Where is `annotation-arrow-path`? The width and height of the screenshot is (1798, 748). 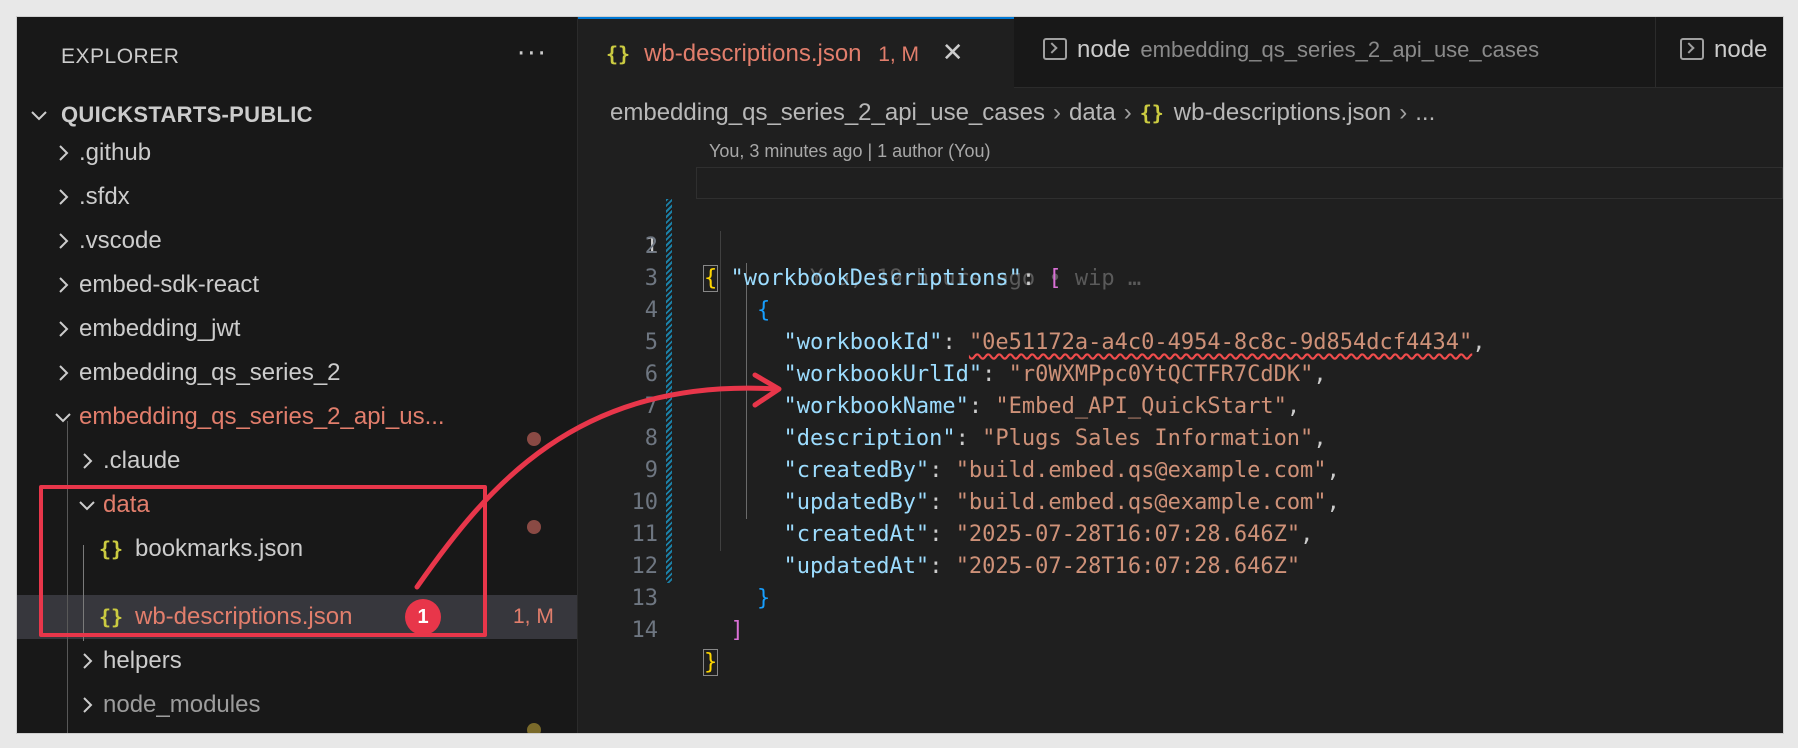
annotation-arrow-path is located at coordinates (597, 487).